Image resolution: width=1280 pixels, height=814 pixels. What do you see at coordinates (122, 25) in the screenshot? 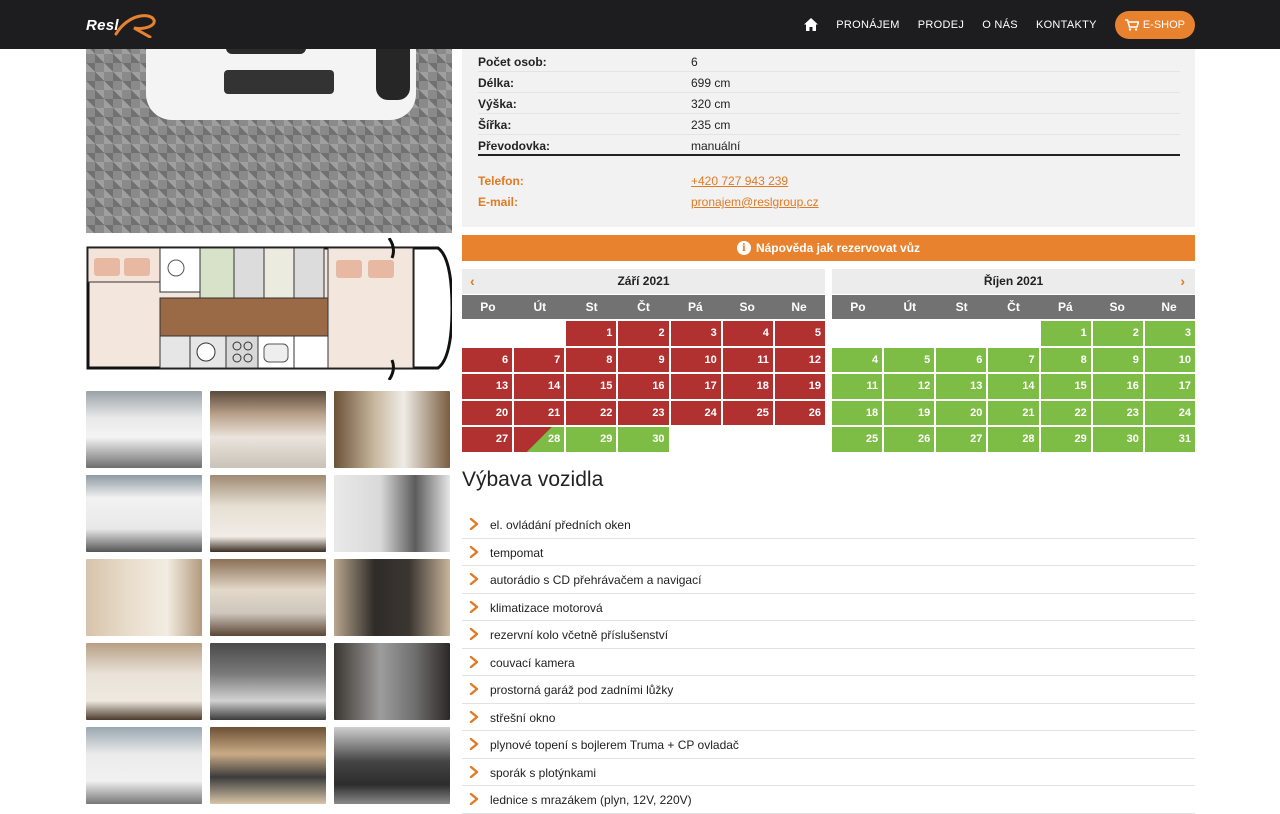
I see `resl-logo: Resl` at bounding box center [122, 25].